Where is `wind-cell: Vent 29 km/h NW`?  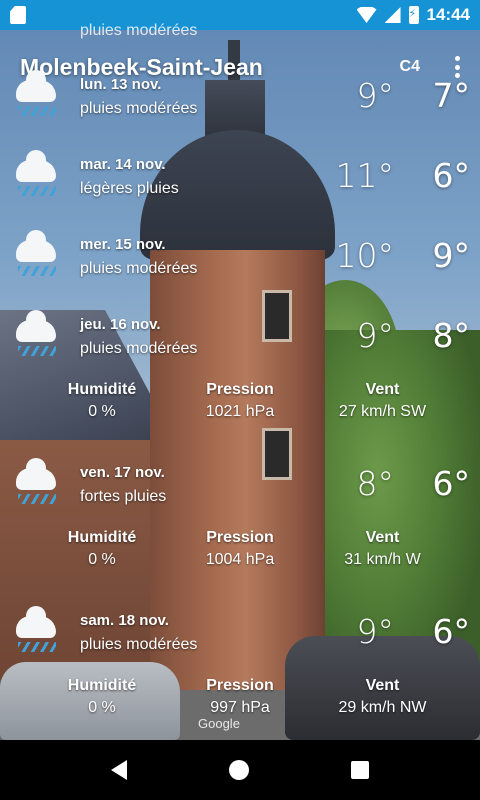
wind-cell: Vent 29 km/h NW is located at coordinates (382, 697).